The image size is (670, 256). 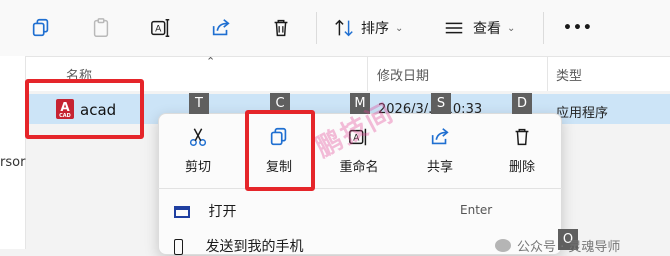 What do you see at coordinates (440, 150) in the screenshot?
I see `share-menu-button: 共享` at bounding box center [440, 150].